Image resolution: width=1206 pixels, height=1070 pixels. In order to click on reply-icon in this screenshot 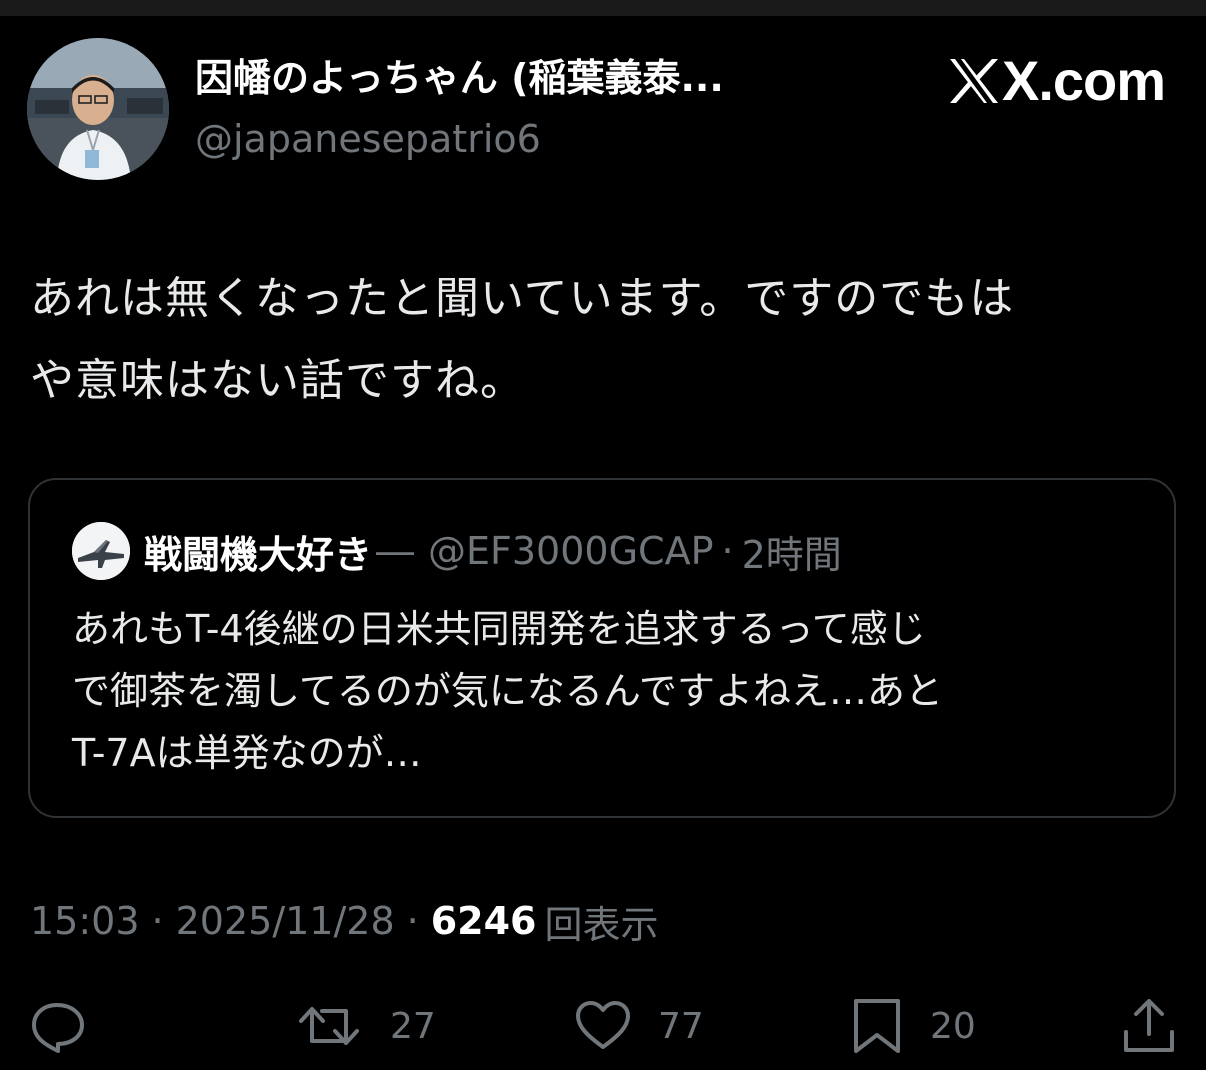, I will do `click(58, 1028)`.